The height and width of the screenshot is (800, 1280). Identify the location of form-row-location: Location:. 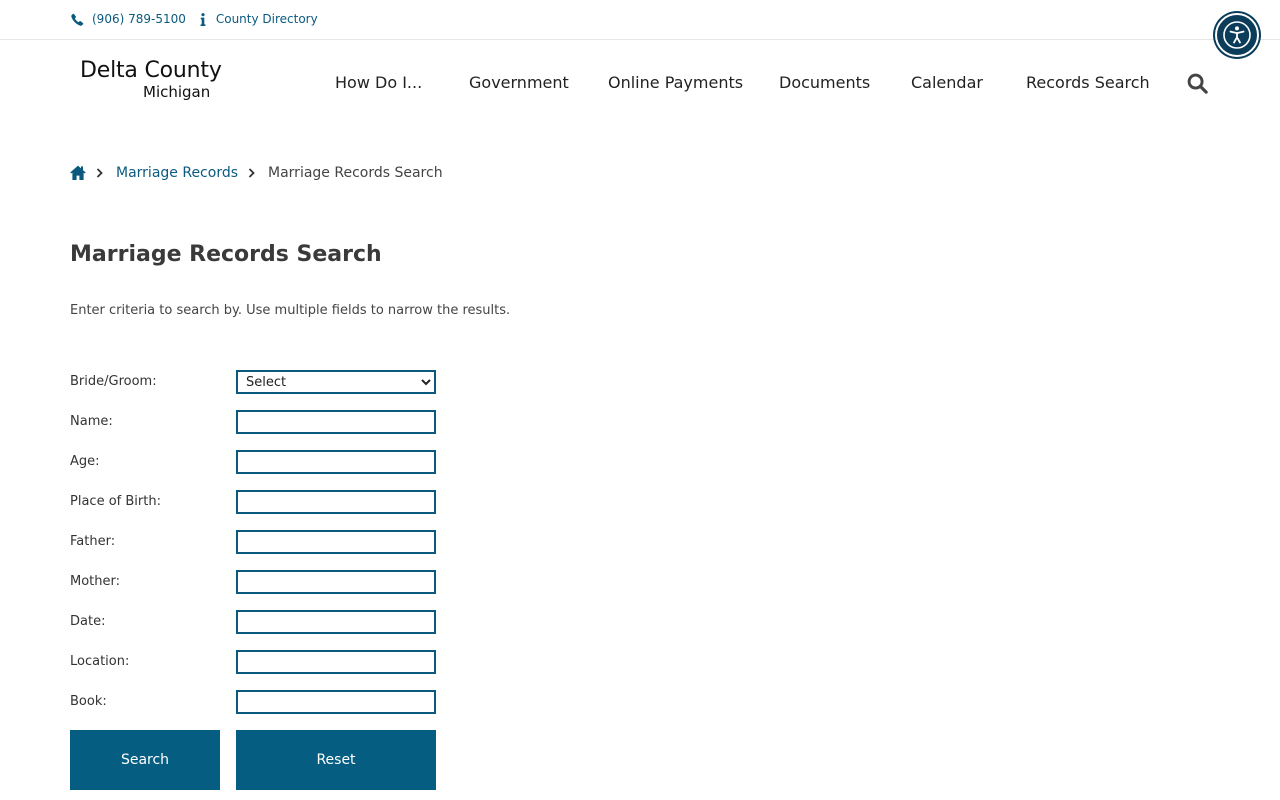
(255, 662).